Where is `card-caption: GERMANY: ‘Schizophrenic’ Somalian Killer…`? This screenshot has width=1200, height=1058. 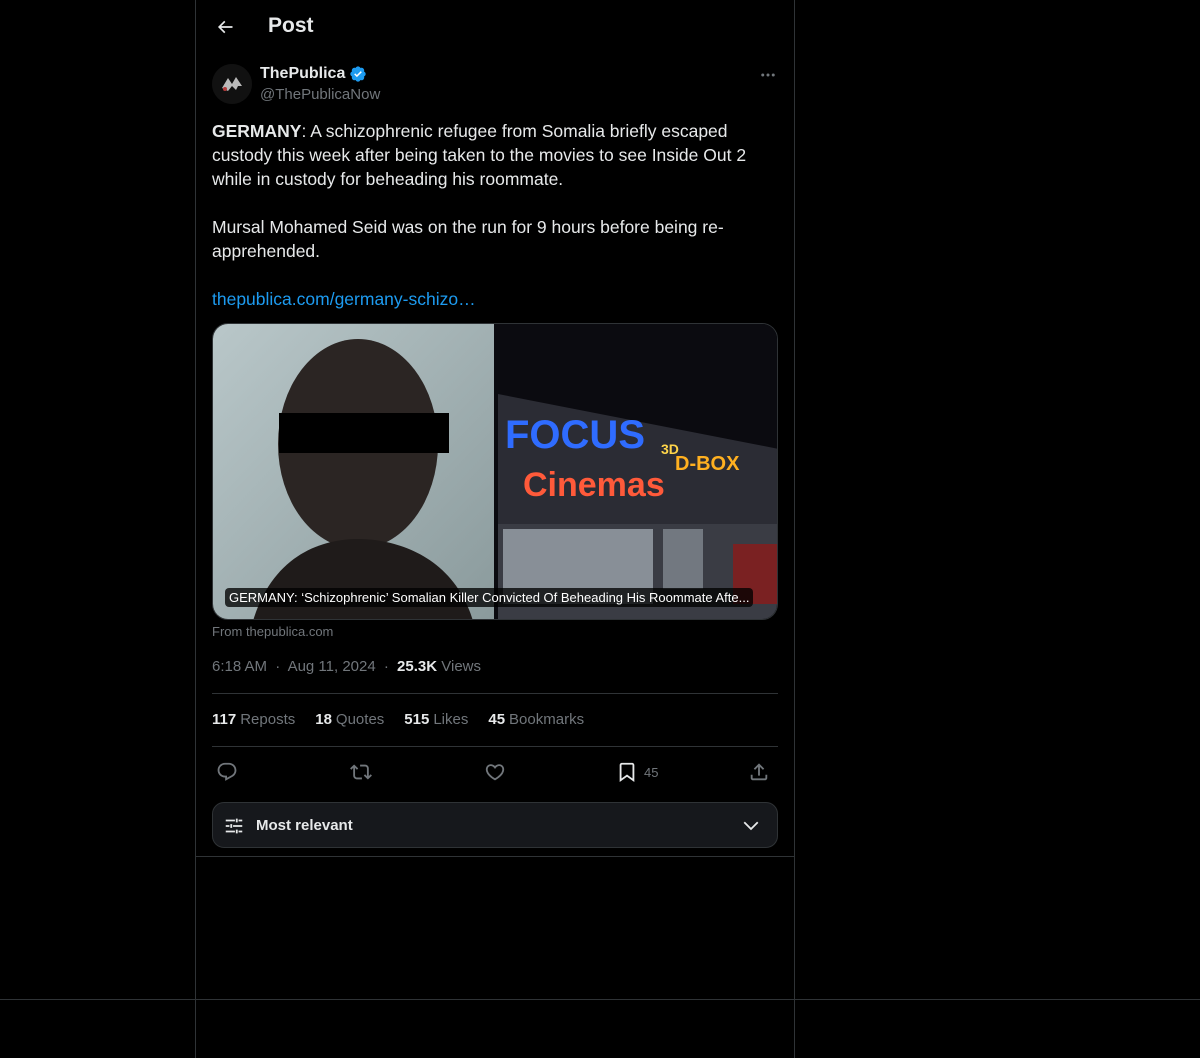
card-caption: GERMANY: ‘Schizophrenic’ Somalian Killer… is located at coordinates (489, 597).